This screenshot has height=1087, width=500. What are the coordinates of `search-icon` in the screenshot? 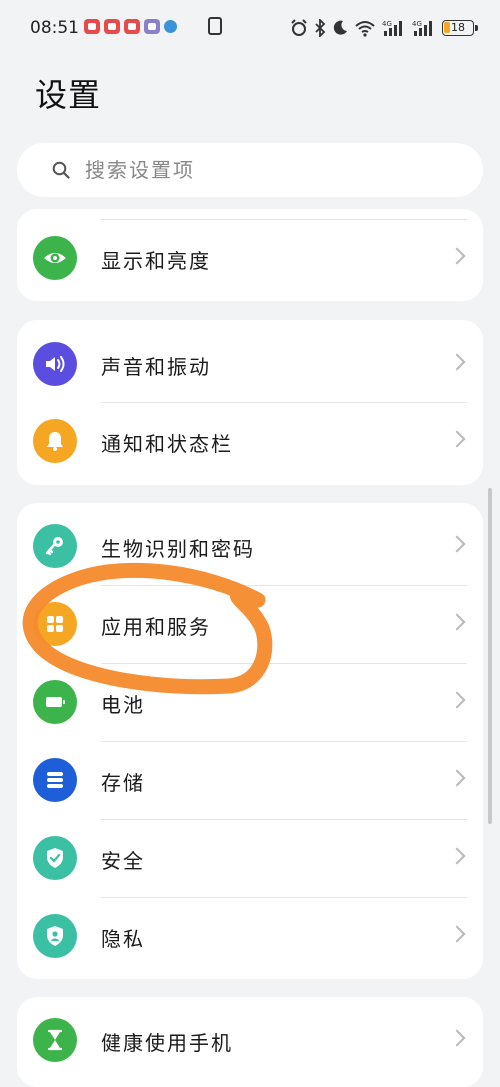 It's located at (61, 170).